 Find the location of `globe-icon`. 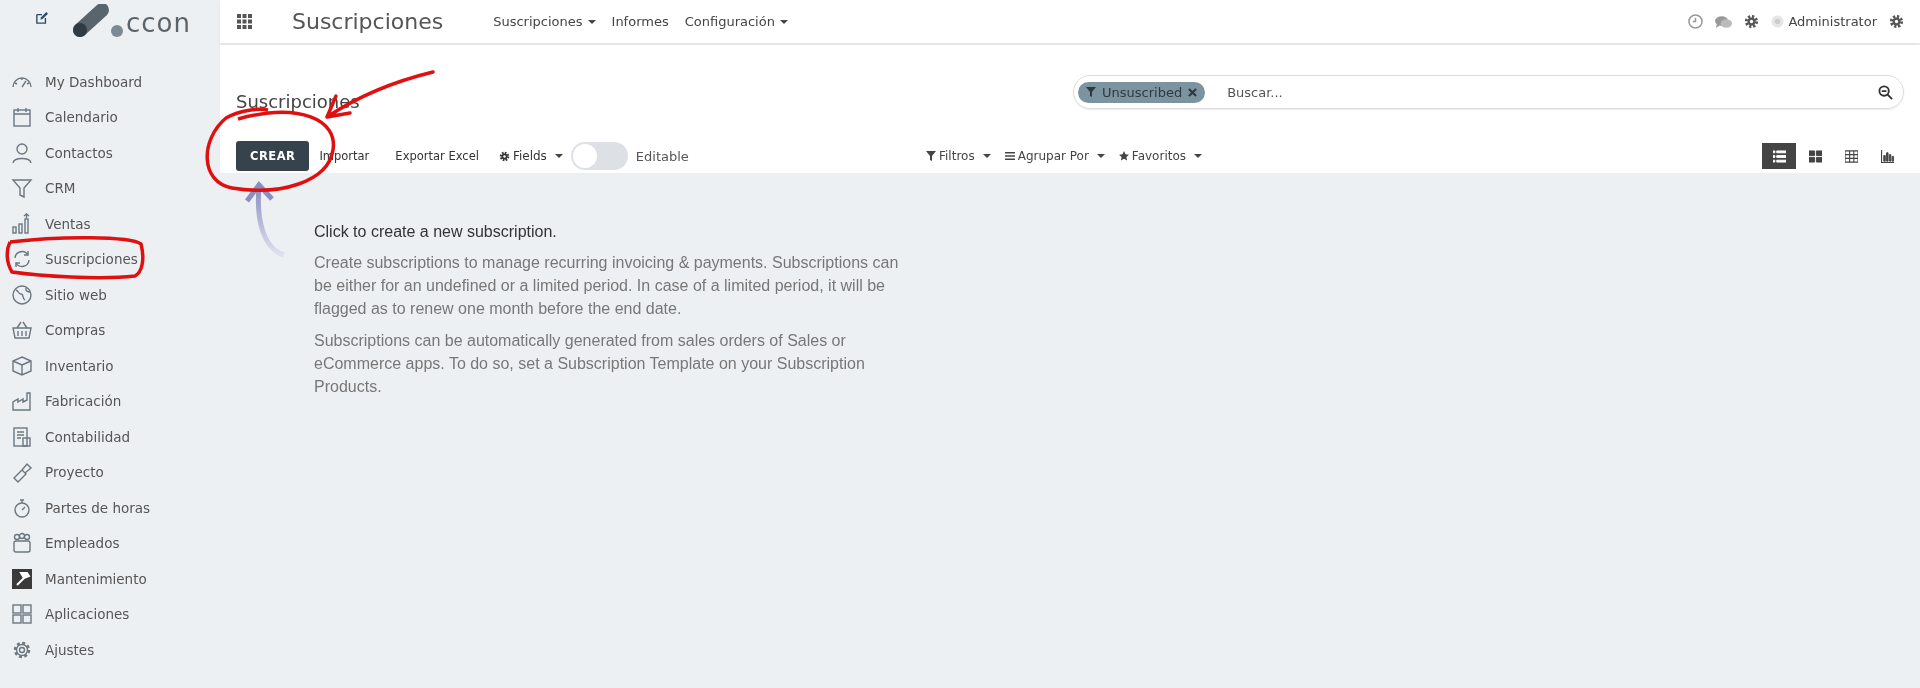

globe-icon is located at coordinates (22, 294).